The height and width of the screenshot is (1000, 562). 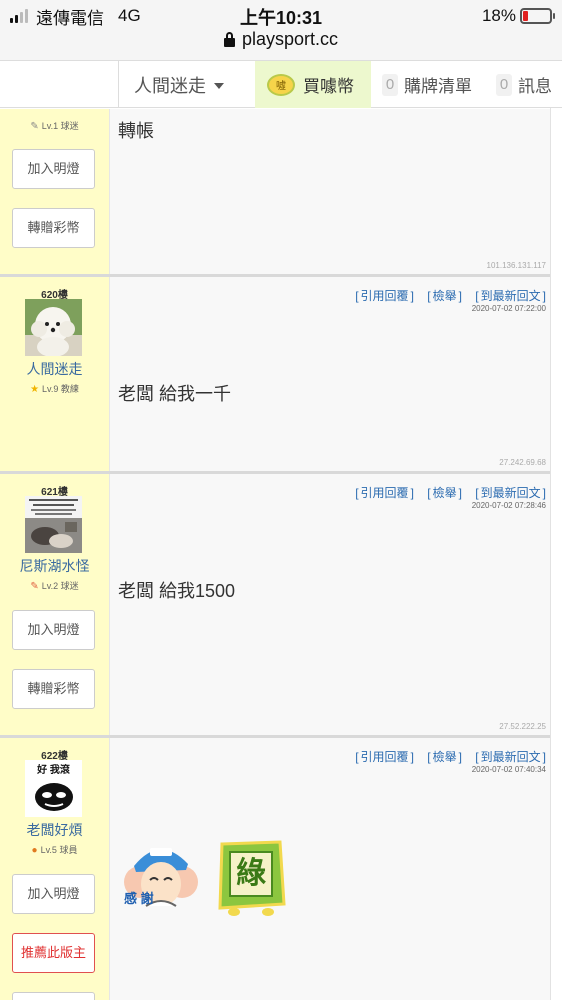 I want to click on order-count-badge: 0, so click(x=390, y=84).